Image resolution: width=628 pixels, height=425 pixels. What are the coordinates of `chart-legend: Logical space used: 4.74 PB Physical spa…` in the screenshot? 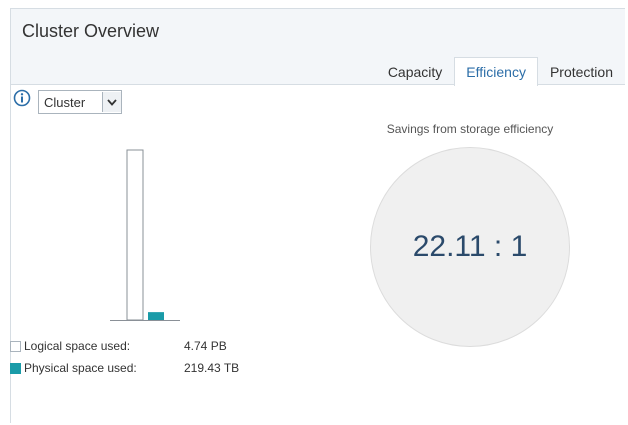 It's located at (124, 357).